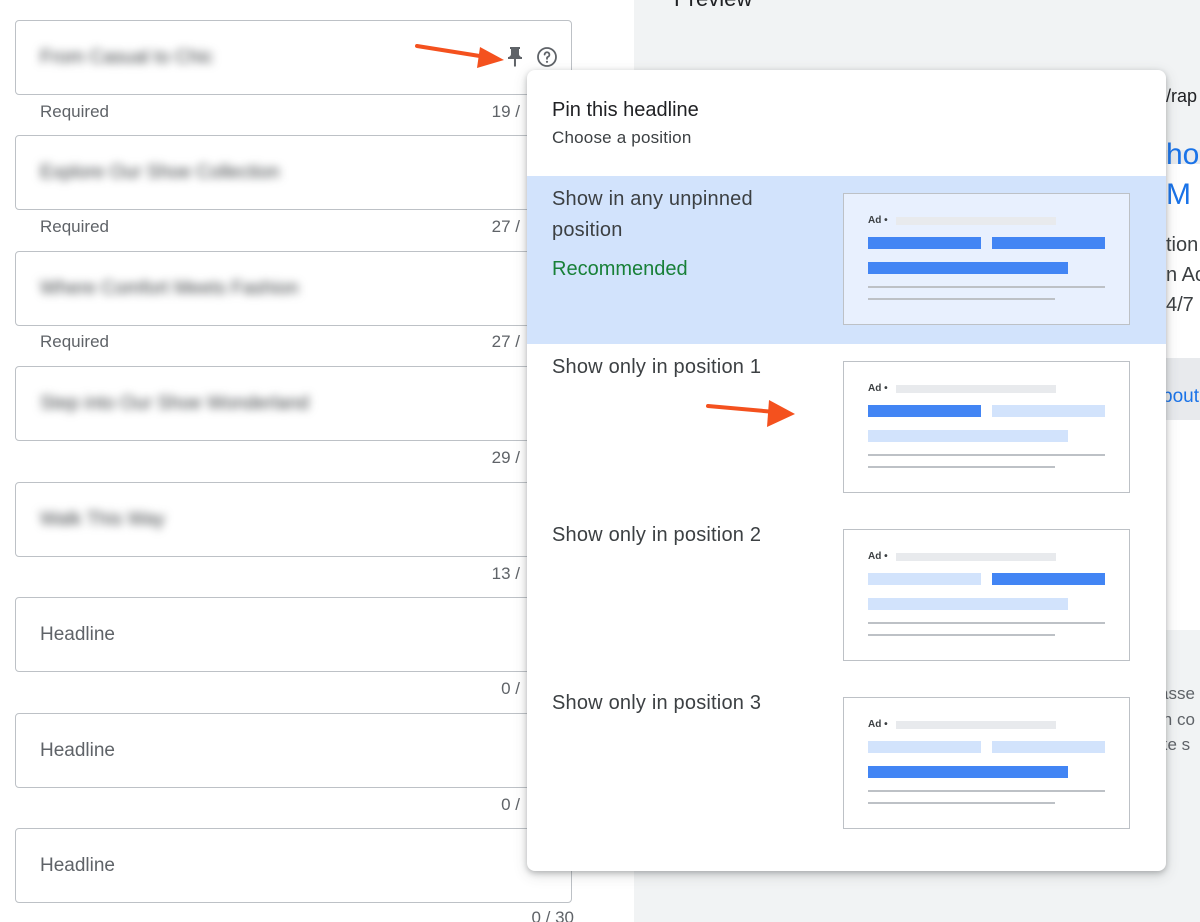 The image size is (1200, 922). I want to click on character-count: 13 /, so click(505, 573).